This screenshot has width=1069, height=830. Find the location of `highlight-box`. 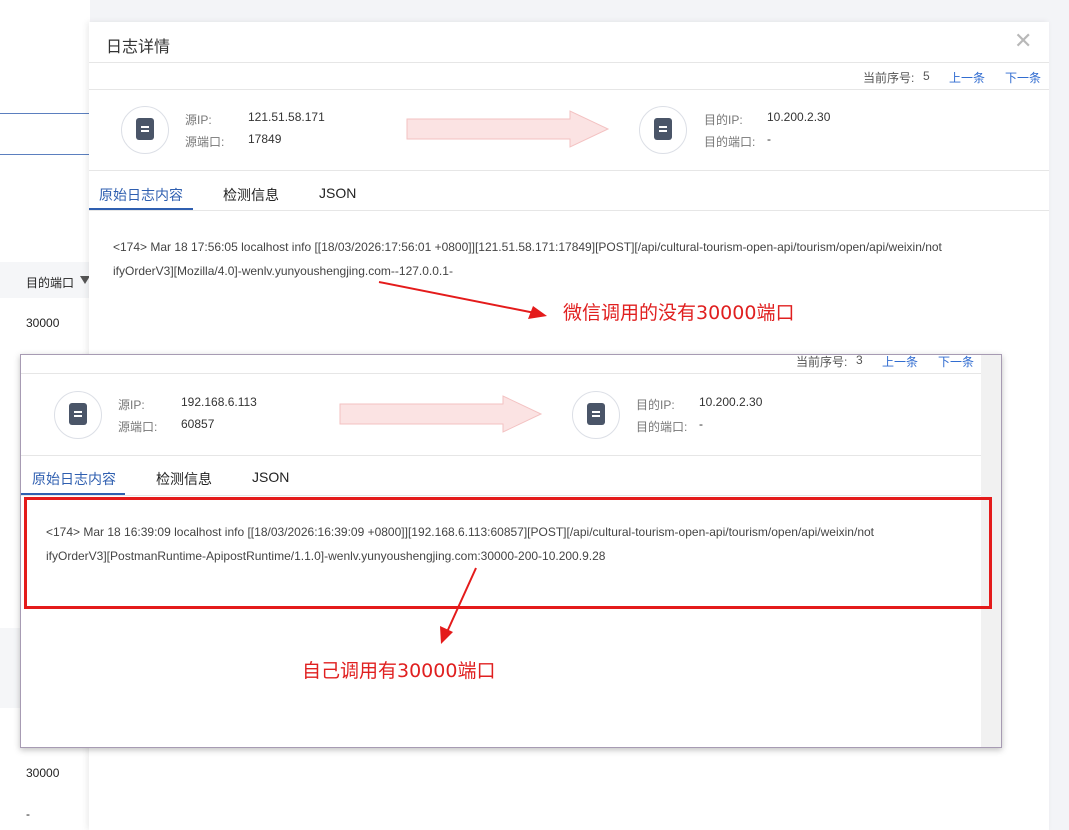

highlight-box is located at coordinates (508, 553).